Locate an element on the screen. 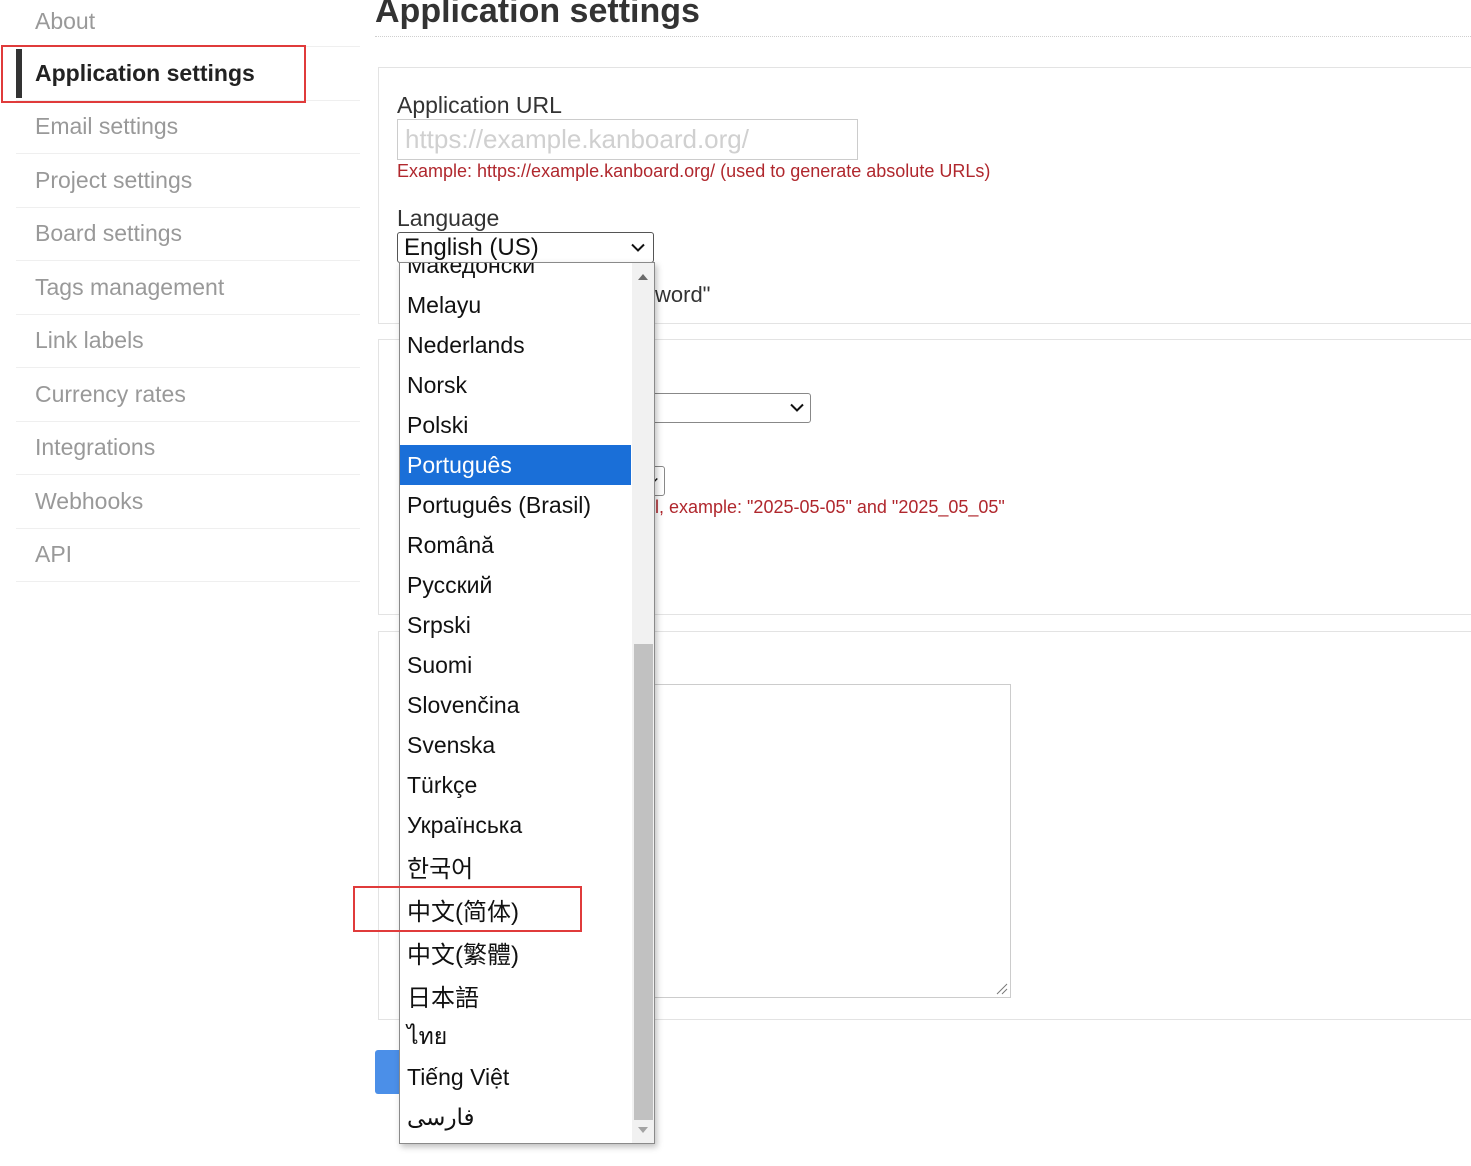  language-option: Srpski is located at coordinates (515, 625).